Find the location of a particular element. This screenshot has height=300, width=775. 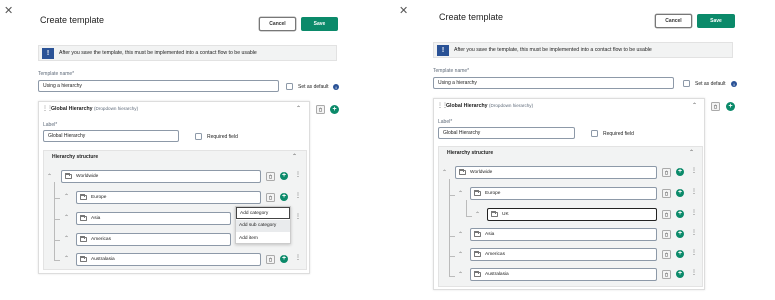

hierarchy-title: Hierarchy structure is located at coordinates (470, 153).